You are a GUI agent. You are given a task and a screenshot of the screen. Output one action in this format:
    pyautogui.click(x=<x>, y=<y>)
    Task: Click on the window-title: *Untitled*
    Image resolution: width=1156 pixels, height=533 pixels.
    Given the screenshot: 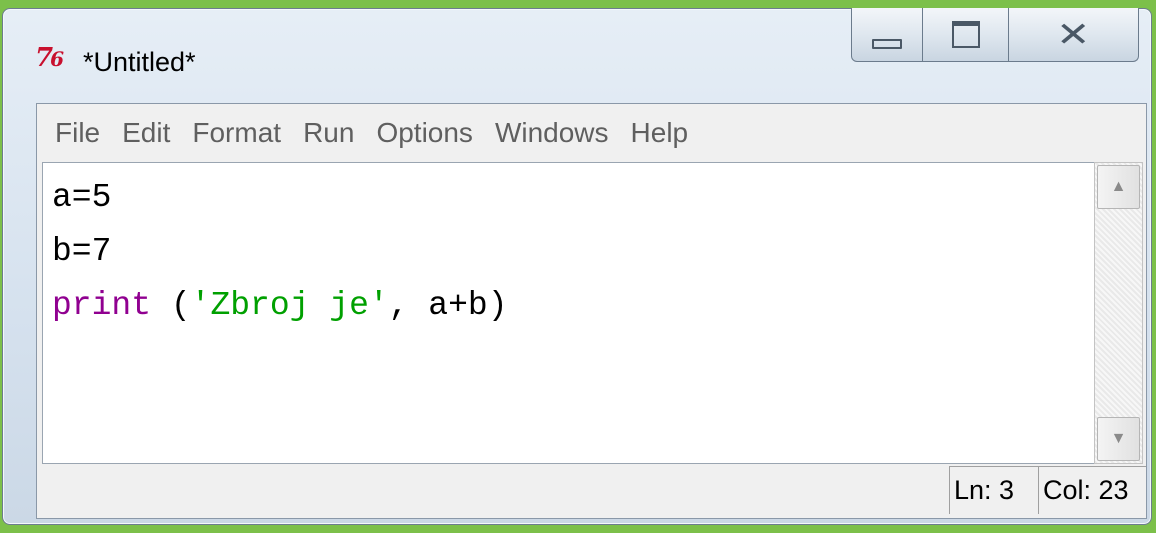 What is the action you would take?
    pyautogui.click(x=139, y=62)
    